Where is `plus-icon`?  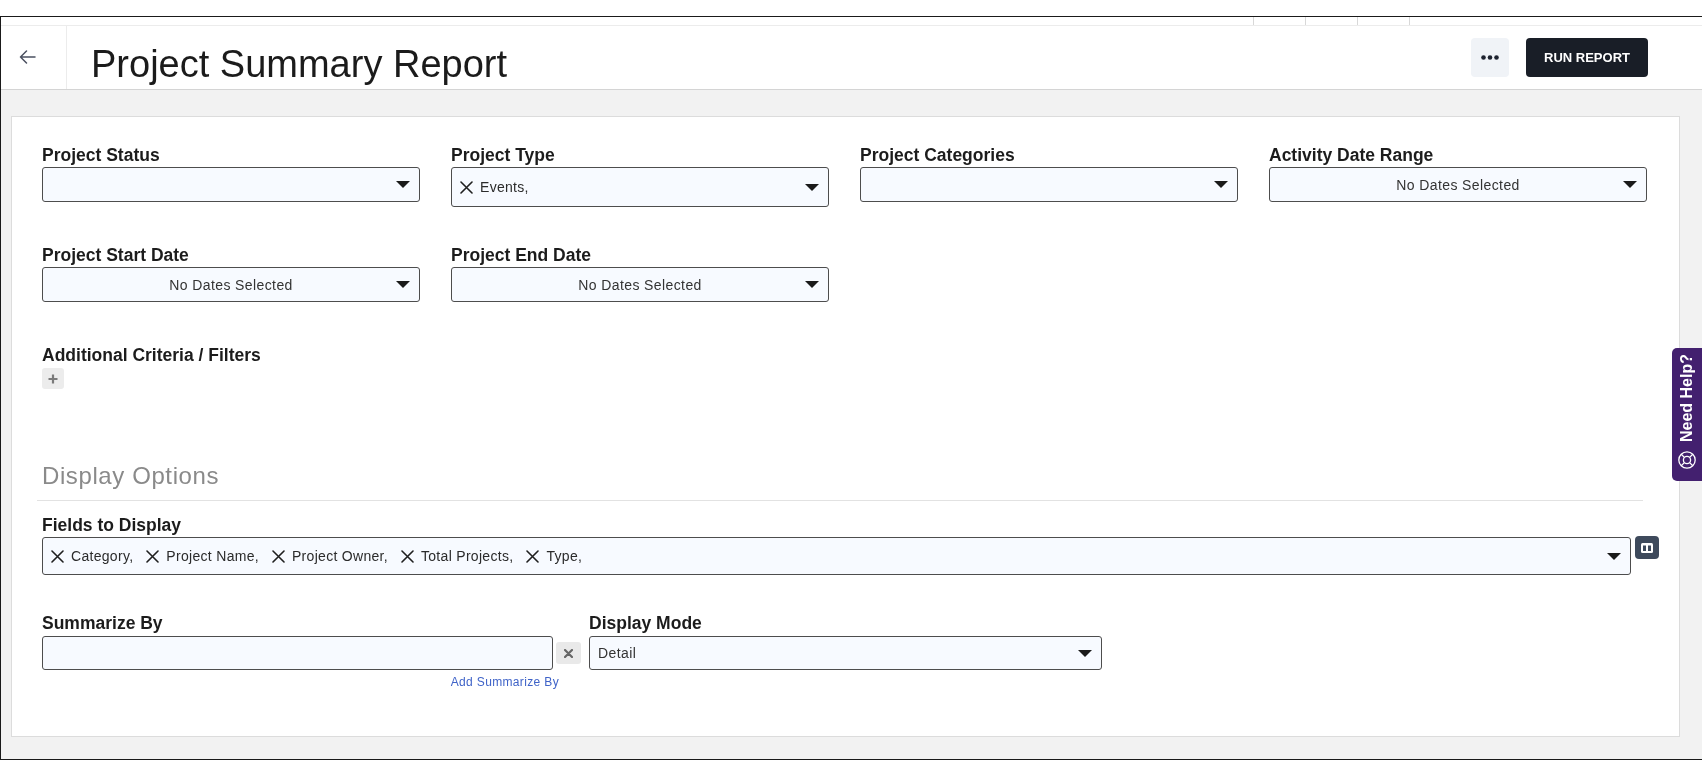 plus-icon is located at coordinates (53, 378).